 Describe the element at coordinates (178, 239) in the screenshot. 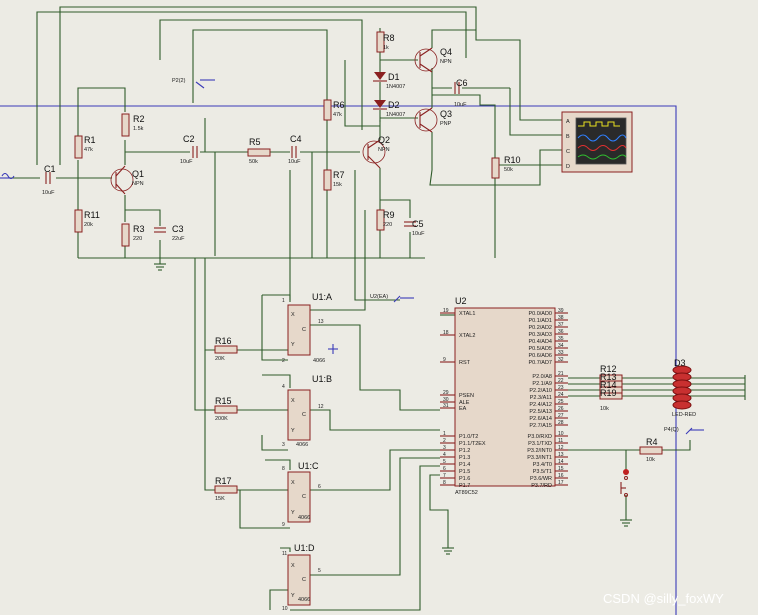

I see `c3-value: 22uF` at that location.